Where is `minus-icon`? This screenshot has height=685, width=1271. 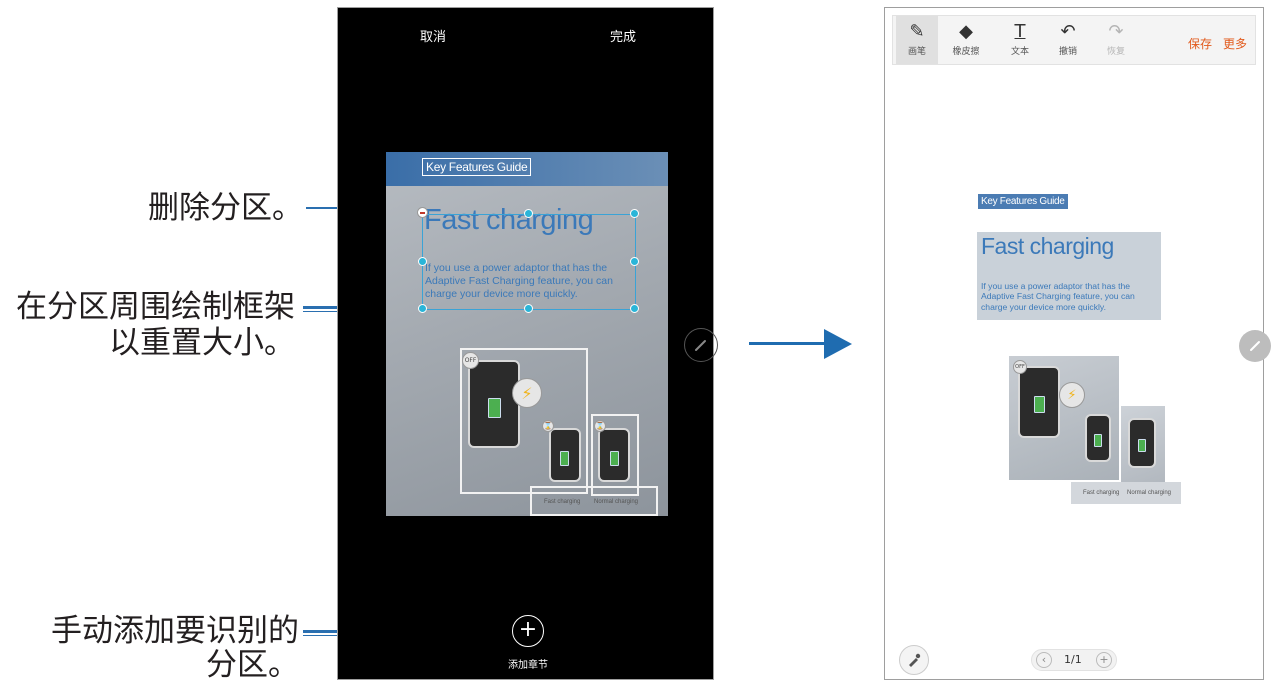
minus-icon is located at coordinates (422, 213).